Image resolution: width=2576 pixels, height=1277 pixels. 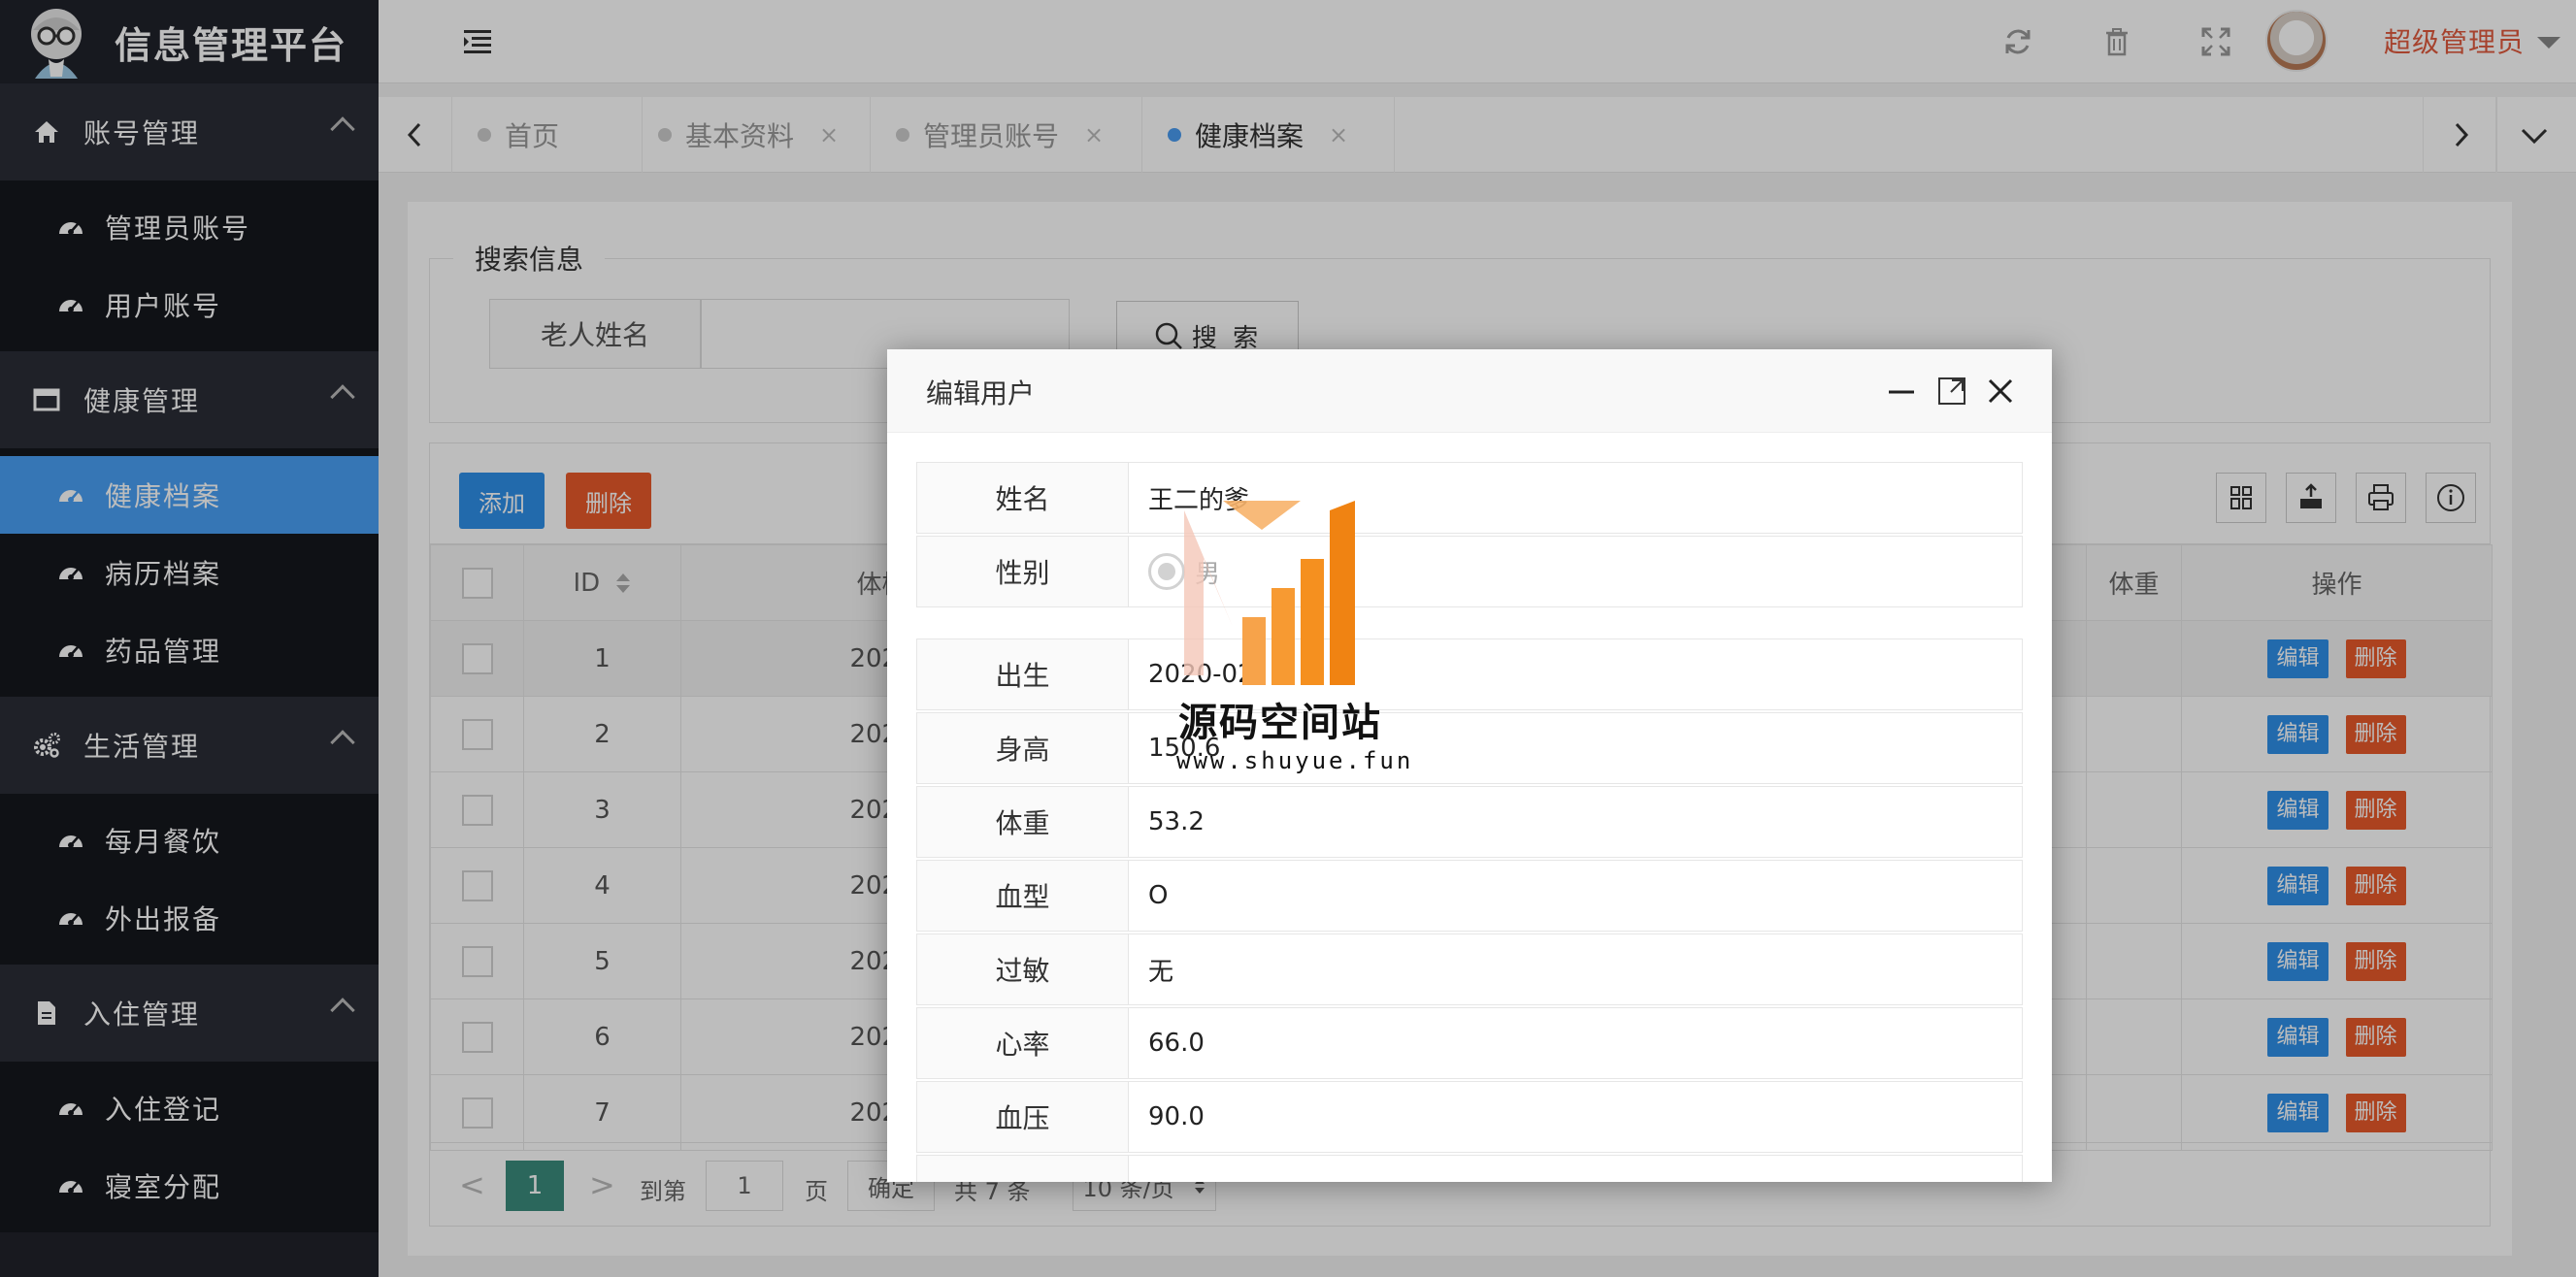 What do you see at coordinates (1023, 896) in the screenshot?
I see `form-label: 血型` at bounding box center [1023, 896].